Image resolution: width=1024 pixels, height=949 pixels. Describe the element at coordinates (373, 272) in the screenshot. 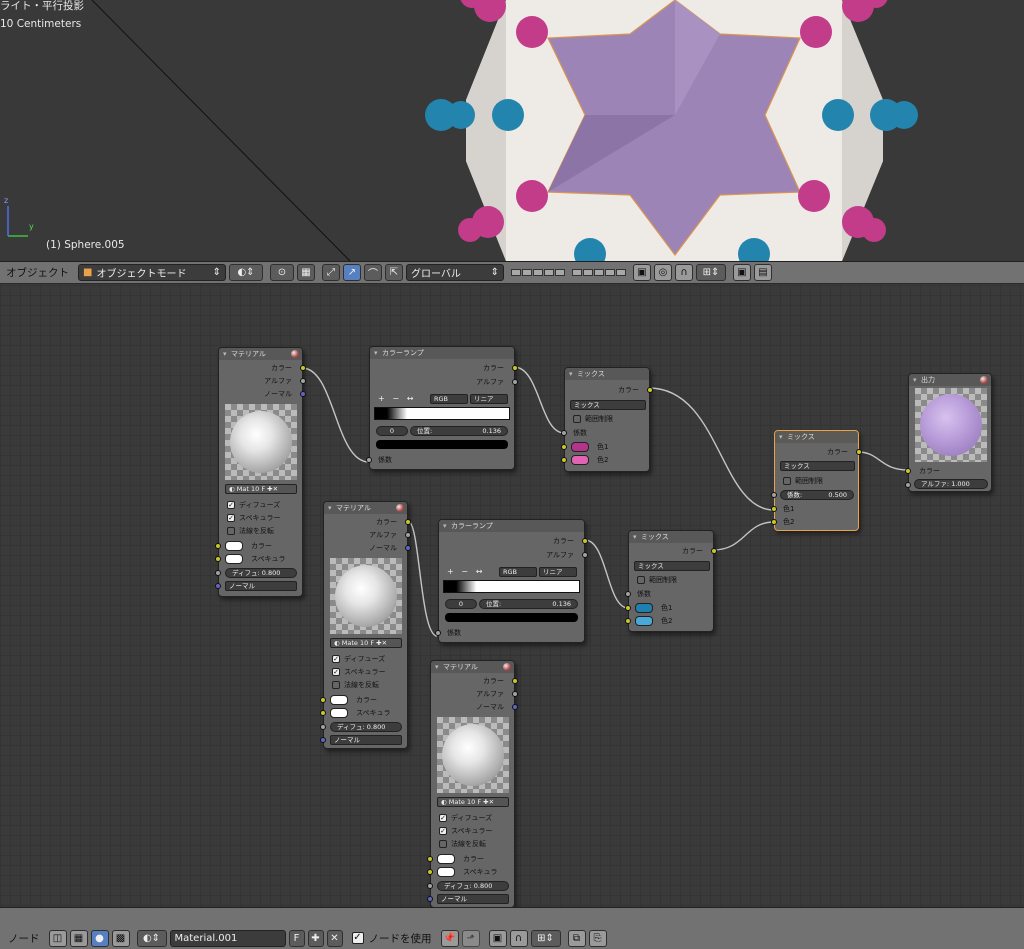

I see `rotate-manipulator: ⌒` at that location.